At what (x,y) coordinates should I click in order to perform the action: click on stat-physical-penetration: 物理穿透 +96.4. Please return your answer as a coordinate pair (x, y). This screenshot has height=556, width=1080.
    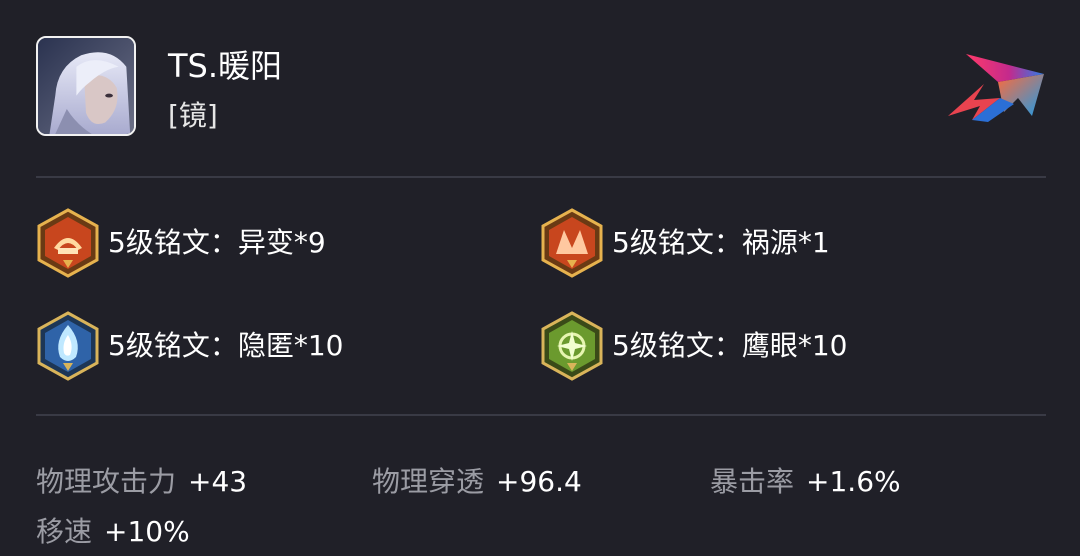
    Looking at the image, I should click on (477, 482).